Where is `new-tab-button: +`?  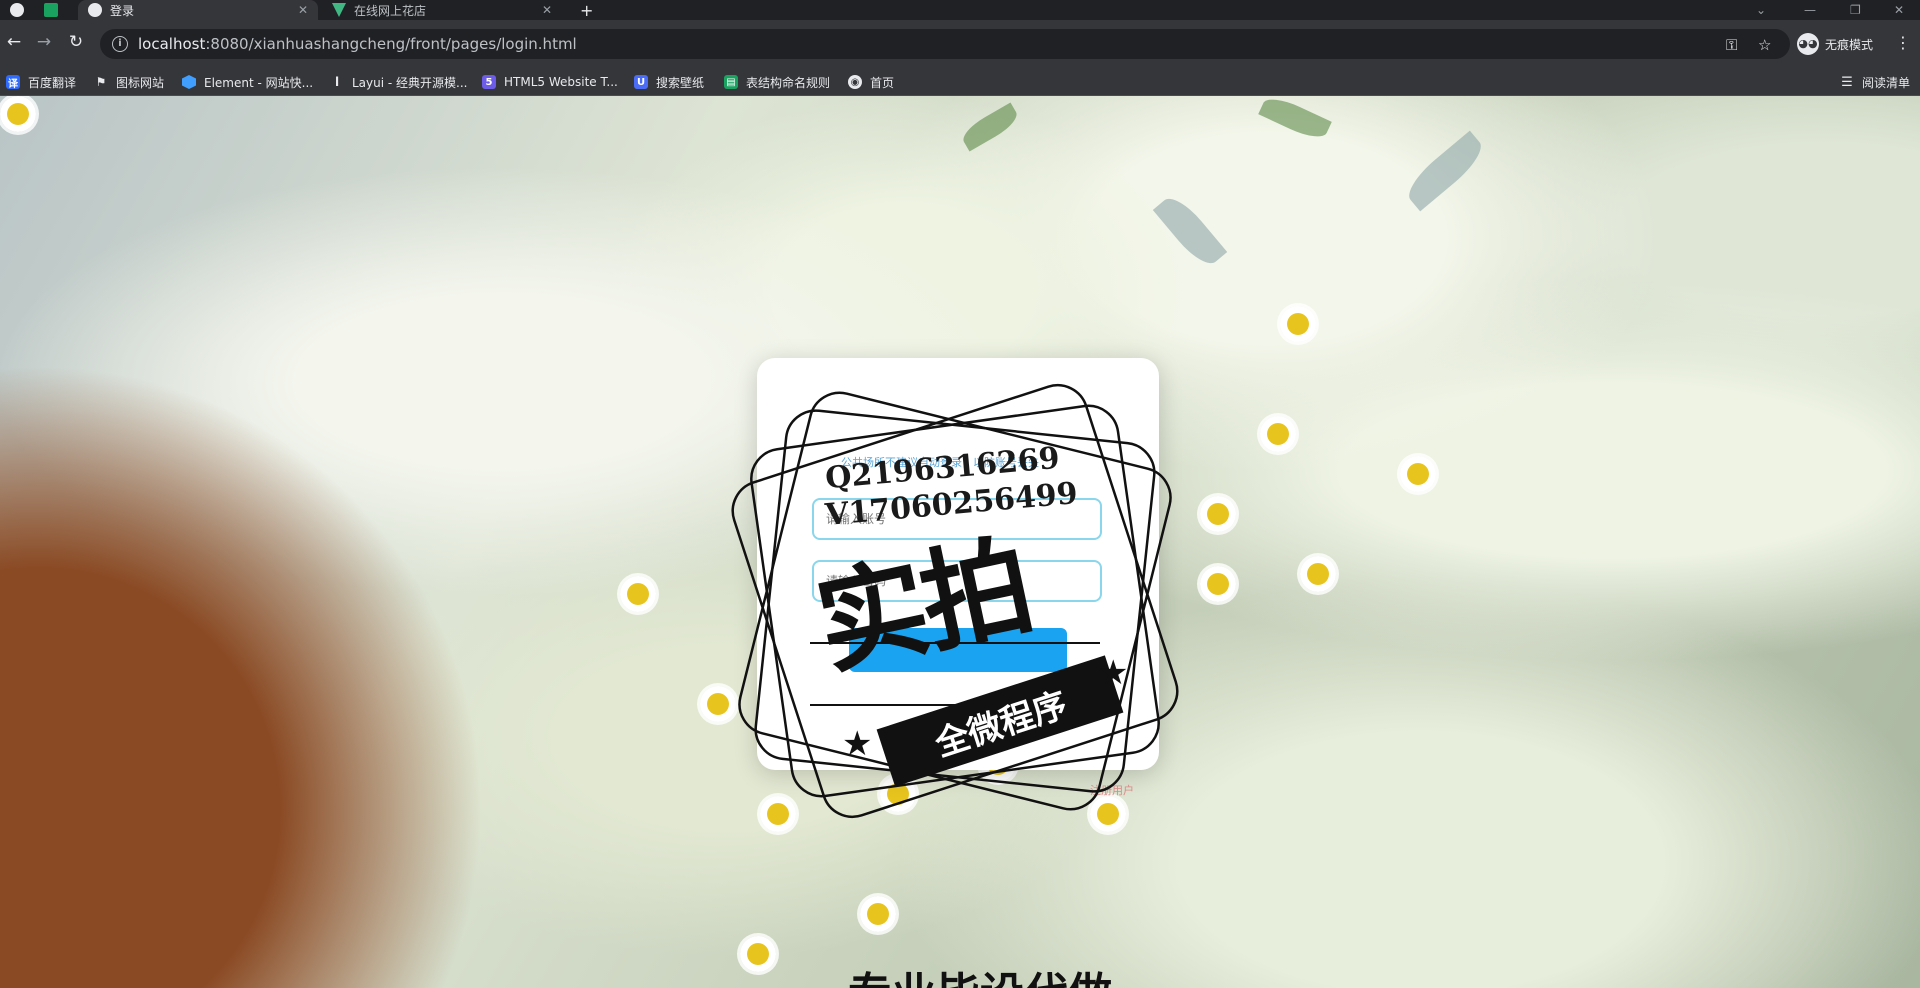
new-tab-button: + is located at coordinates (583, 10).